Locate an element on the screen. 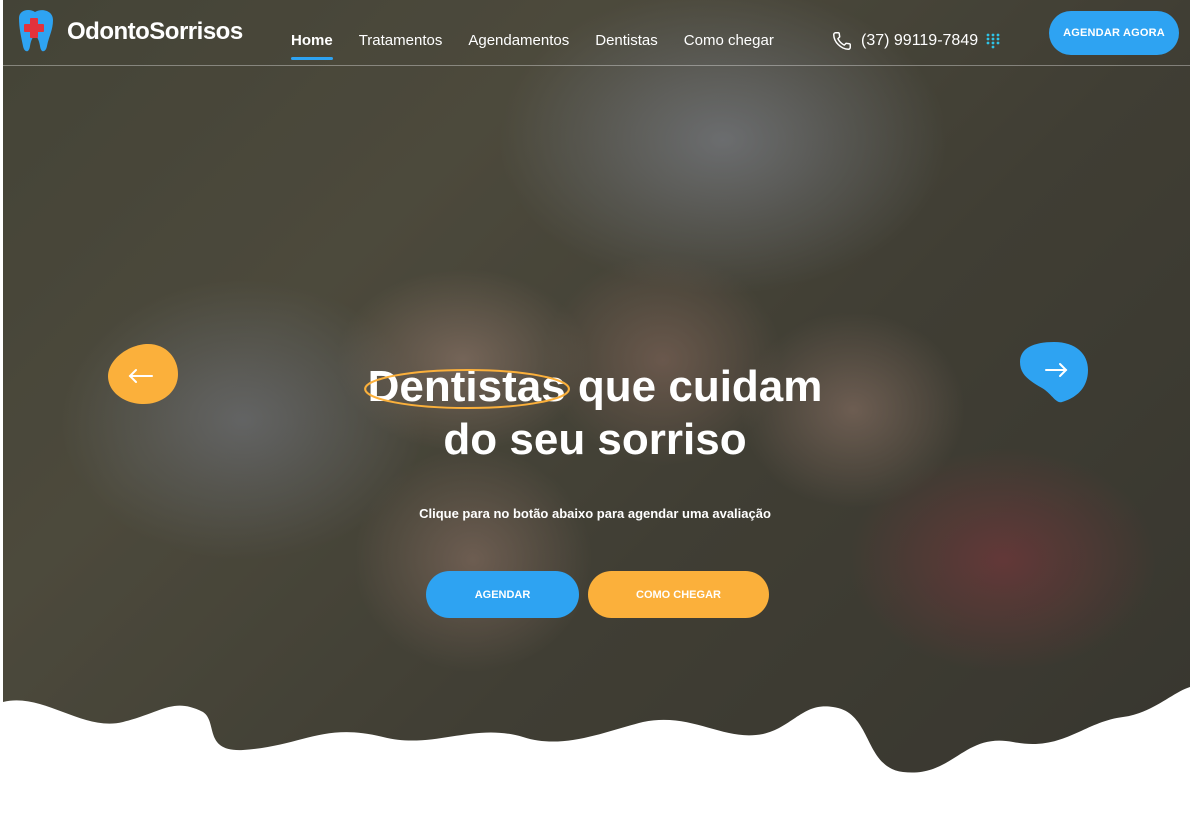 This screenshot has width=1190, height=815. nav-item-dentistas: Dentistas is located at coordinates (626, 45).